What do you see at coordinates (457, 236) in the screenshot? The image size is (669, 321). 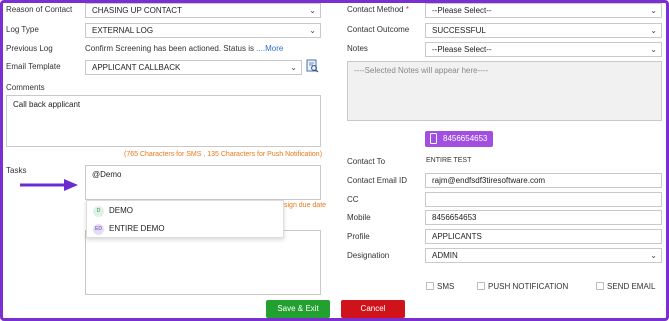 I see `profile-value: APPLICANTS` at bounding box center [457, 236].